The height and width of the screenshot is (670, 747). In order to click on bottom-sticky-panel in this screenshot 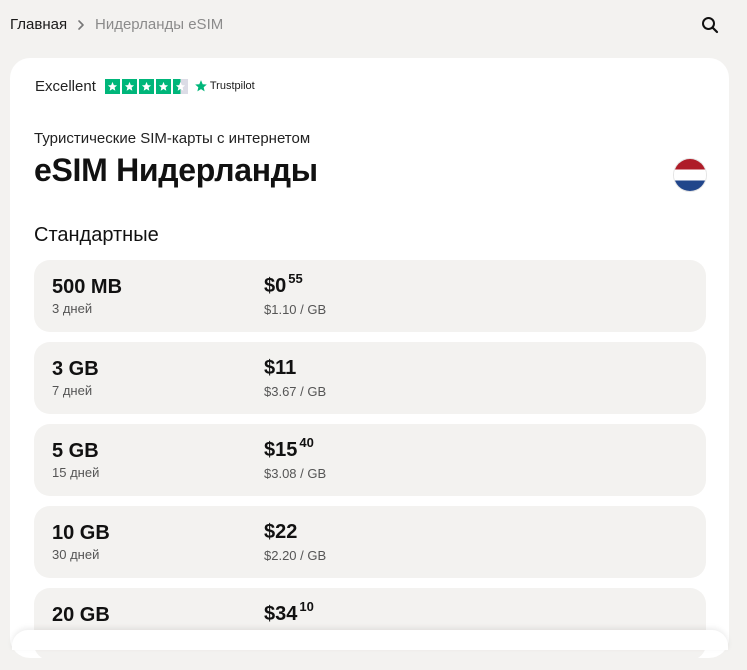, I will do `click(370, 640)`.